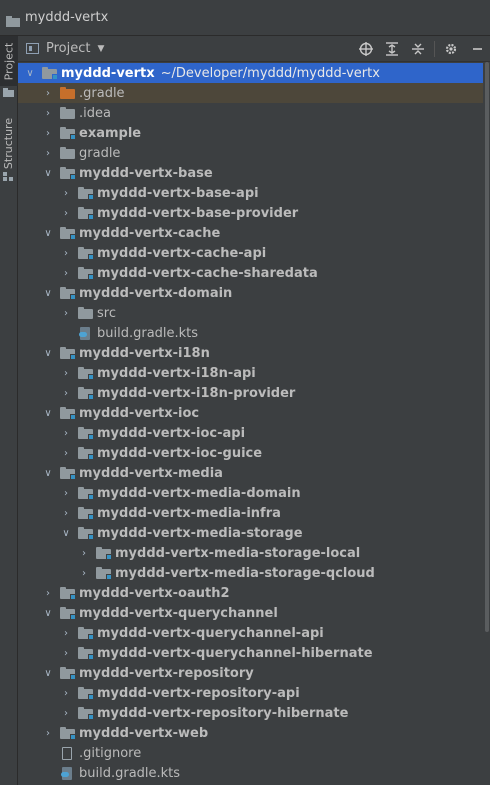 The image size is (490, 785). I want to click on scrollbar-thumb, so click(487, 347).